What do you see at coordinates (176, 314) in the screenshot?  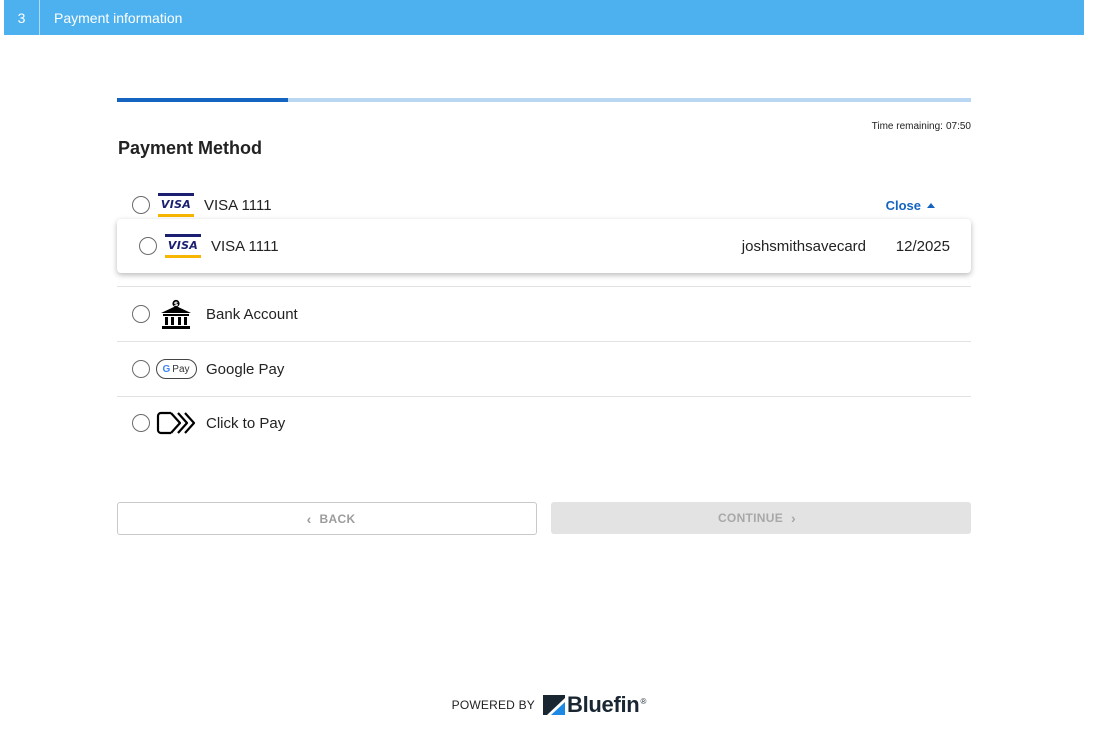 I see `bank-icon: $` at bounding box center [176, 314].